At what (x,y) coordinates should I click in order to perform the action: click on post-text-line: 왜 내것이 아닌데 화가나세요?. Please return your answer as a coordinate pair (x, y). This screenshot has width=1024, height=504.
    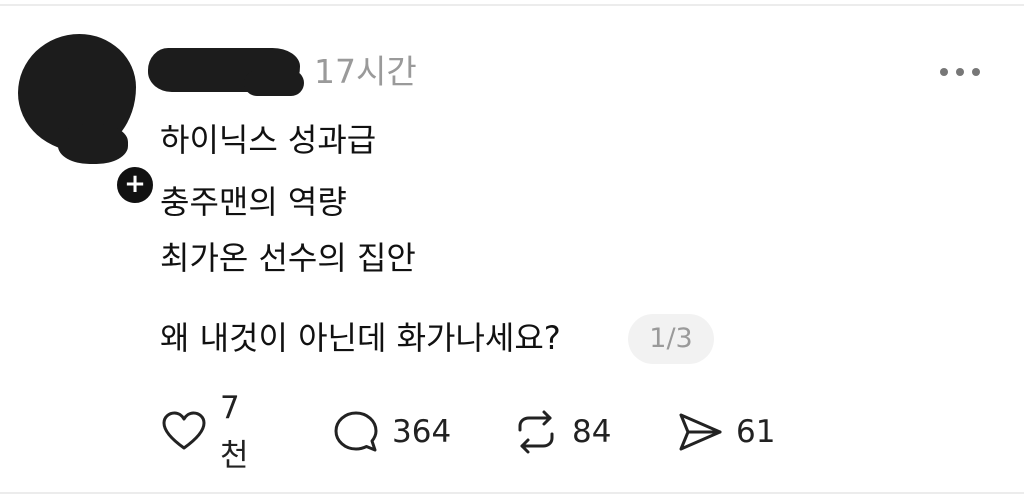
    Looking at the image, I should click on (360, 338).